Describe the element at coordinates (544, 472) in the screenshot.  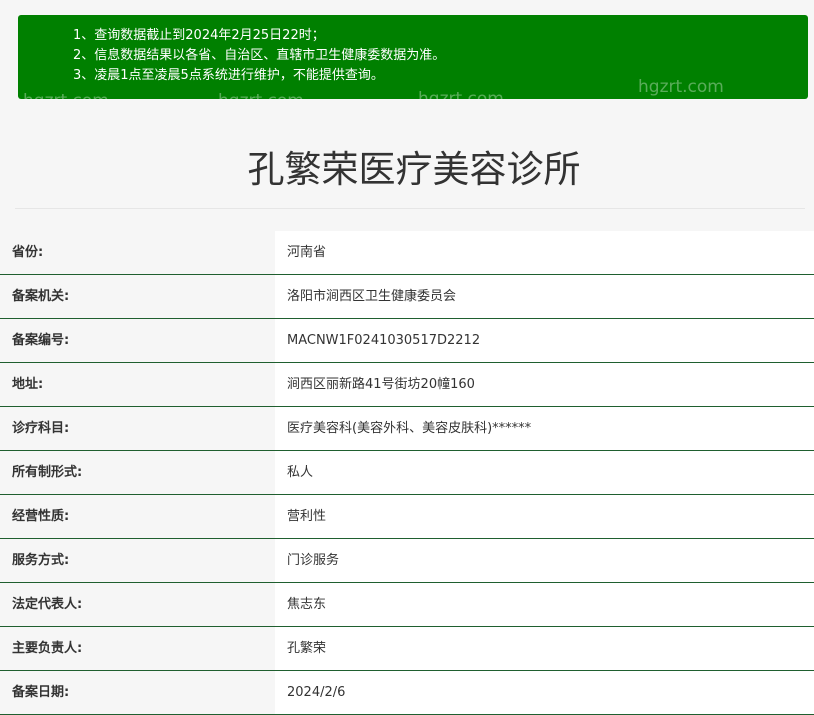
I see `row-value: 私人` at that location.